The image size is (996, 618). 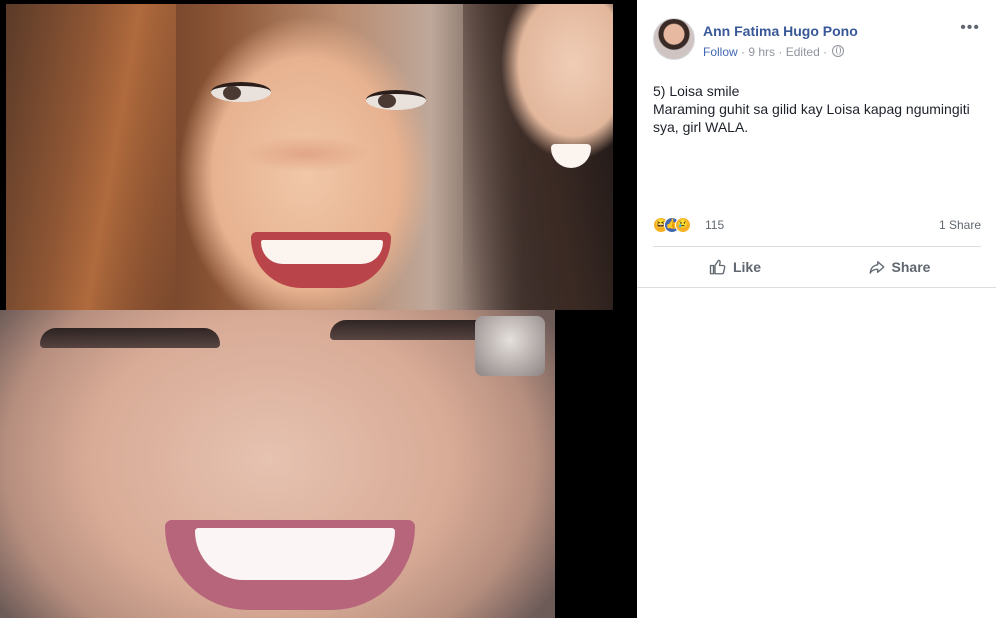 What do you see at coordinates (746, 267) in the screenshot?
I see `like-label: Like` at bounding box center [746, 267].